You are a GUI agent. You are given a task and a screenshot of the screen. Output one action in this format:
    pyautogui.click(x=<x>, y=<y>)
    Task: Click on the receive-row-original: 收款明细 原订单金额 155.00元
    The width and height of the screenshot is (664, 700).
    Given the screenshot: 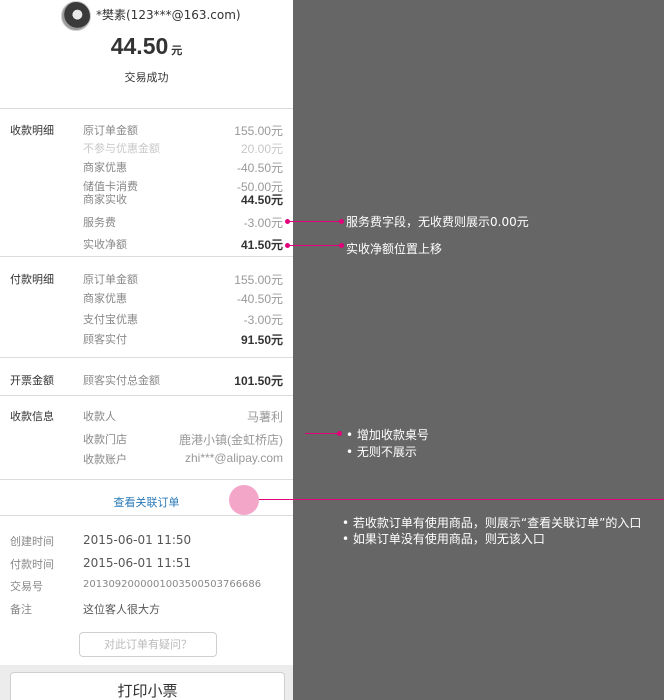 What is the action you would take?
    pyautogui.click(x=146, y=130)
    